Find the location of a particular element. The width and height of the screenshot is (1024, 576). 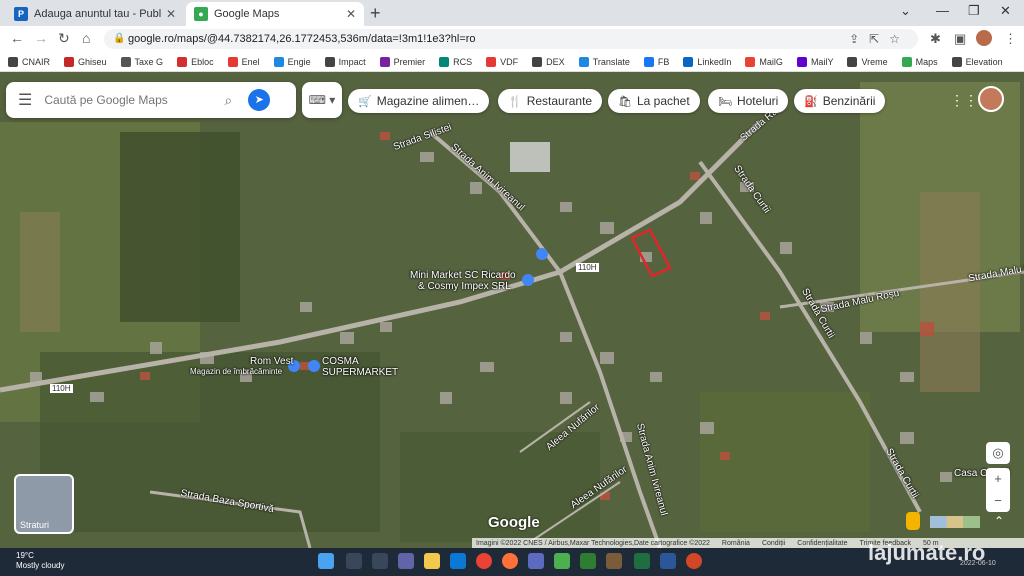

file-explorer-icon is located at coordinates (432, 561).